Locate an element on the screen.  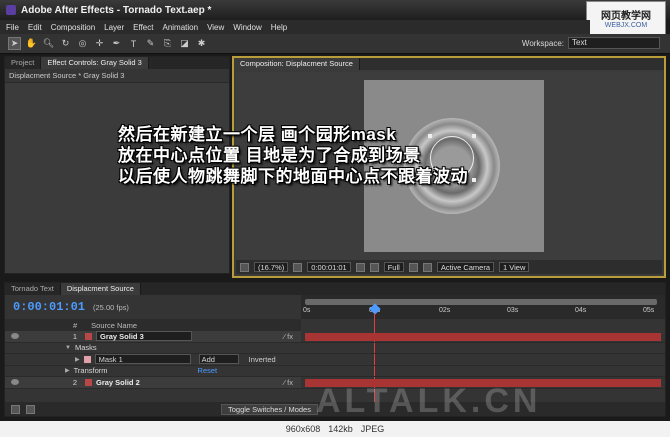
ruler-tick: 04s is located at coordinates (581, 310).